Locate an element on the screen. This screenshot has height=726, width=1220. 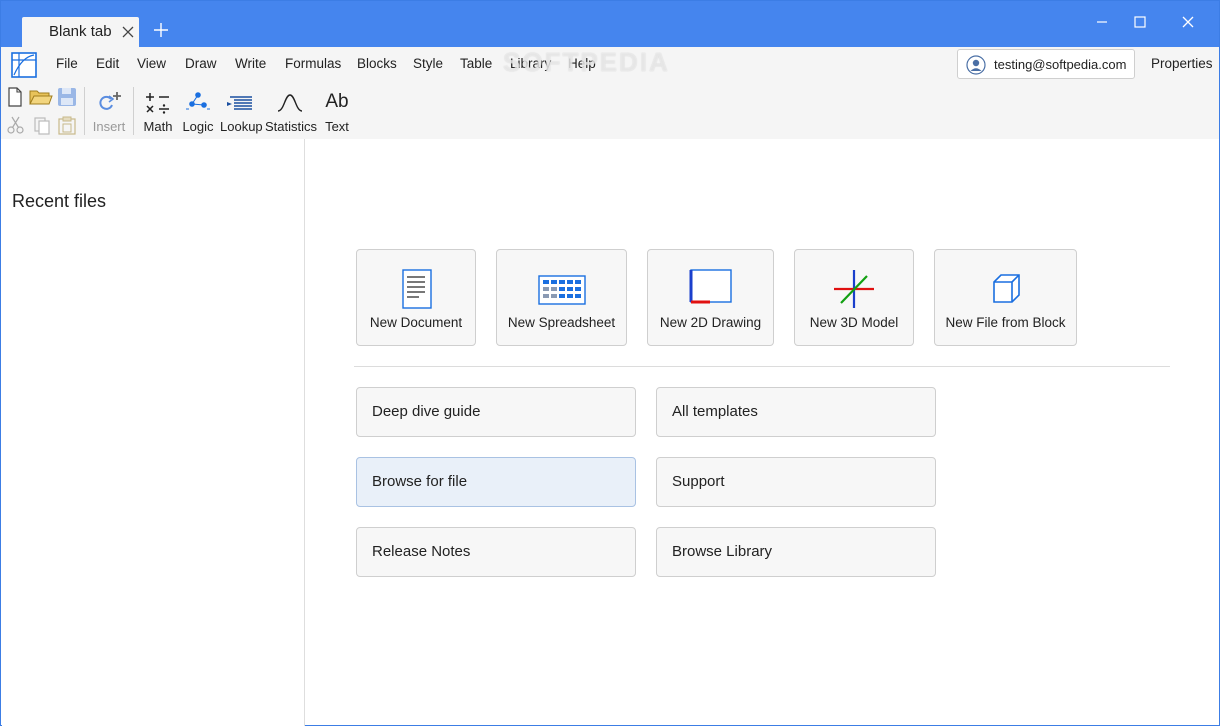
new-document-label: New Document is located at coordinates (416, 322).